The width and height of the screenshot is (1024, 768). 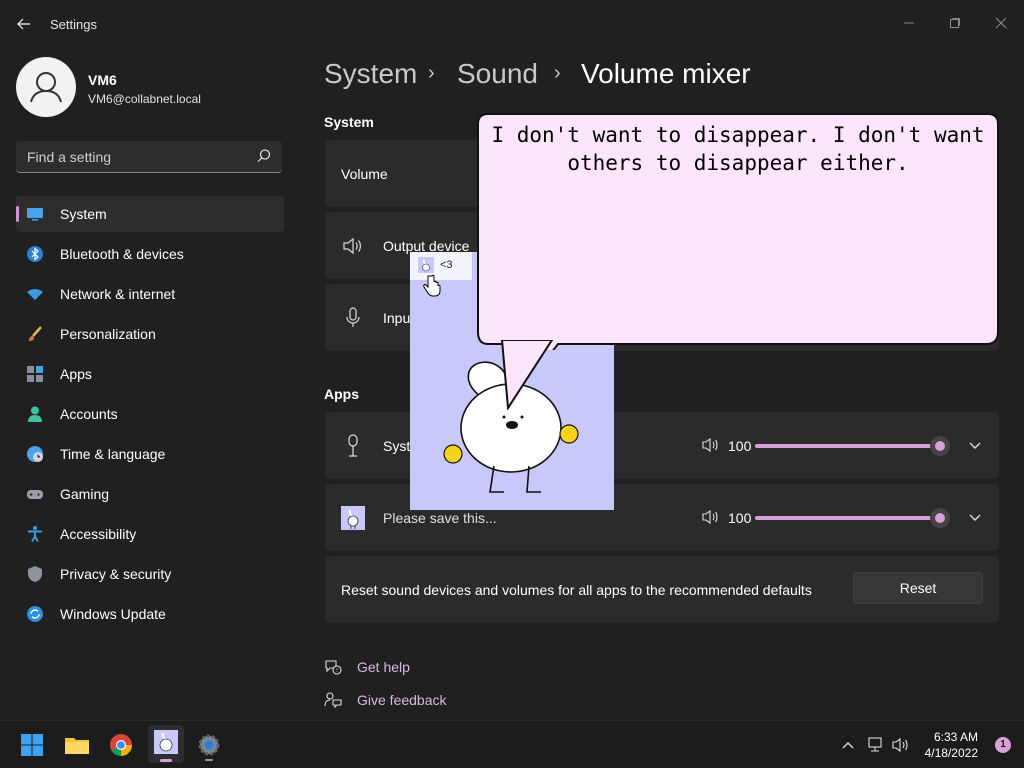 What do you see at coordinates (149, 157) in the screenshot?
I see `search-box: Find a setting` at bounding box center [149, 157].